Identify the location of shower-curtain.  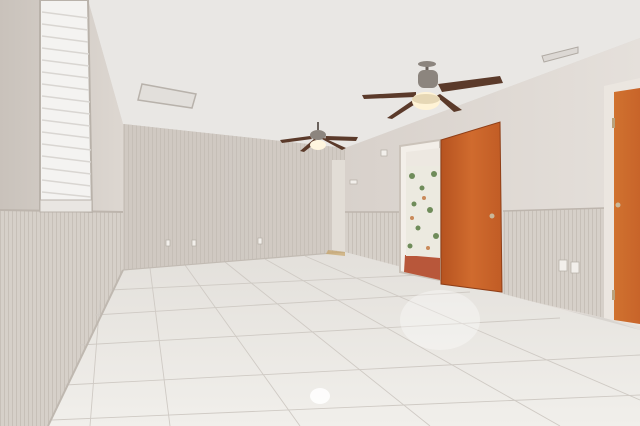
(423, 211).